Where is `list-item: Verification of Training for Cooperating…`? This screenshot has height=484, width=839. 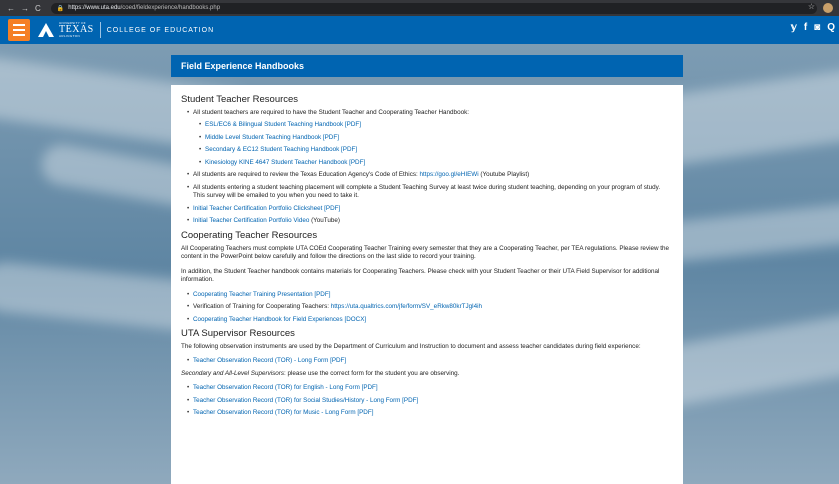
list-item: Verification of Training for Cooperating… is located at coordinates (430, 307).